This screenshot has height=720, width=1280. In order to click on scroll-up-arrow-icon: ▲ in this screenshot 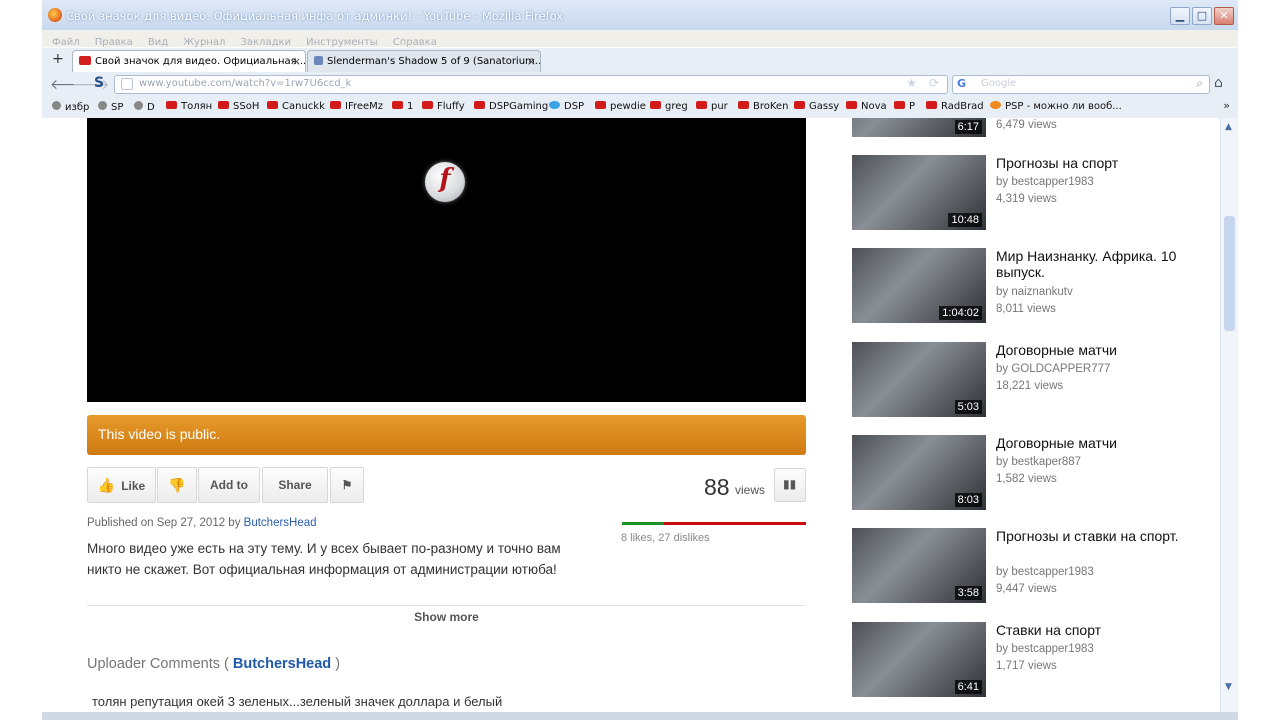, I will do `click(1228, 127)`.